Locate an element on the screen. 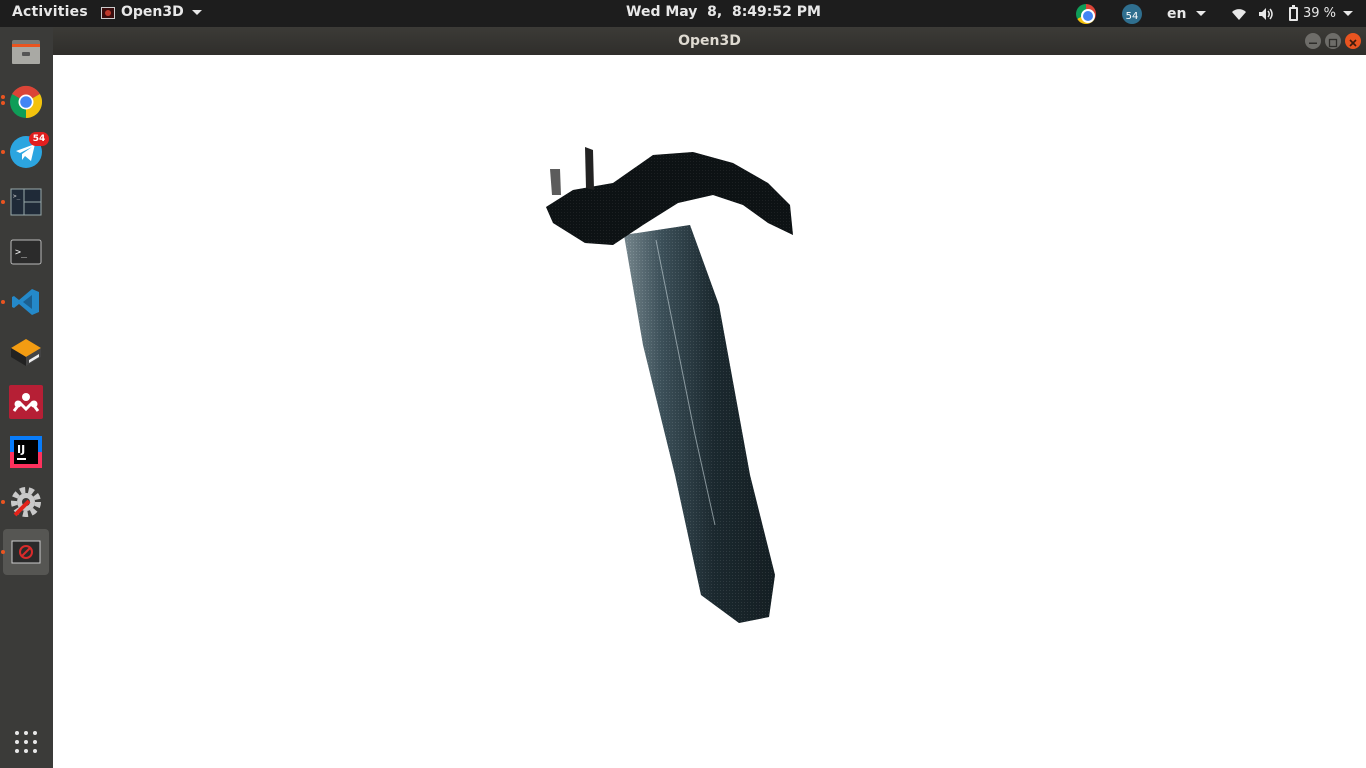  maximize-button is located at coordinates (1333, 41).